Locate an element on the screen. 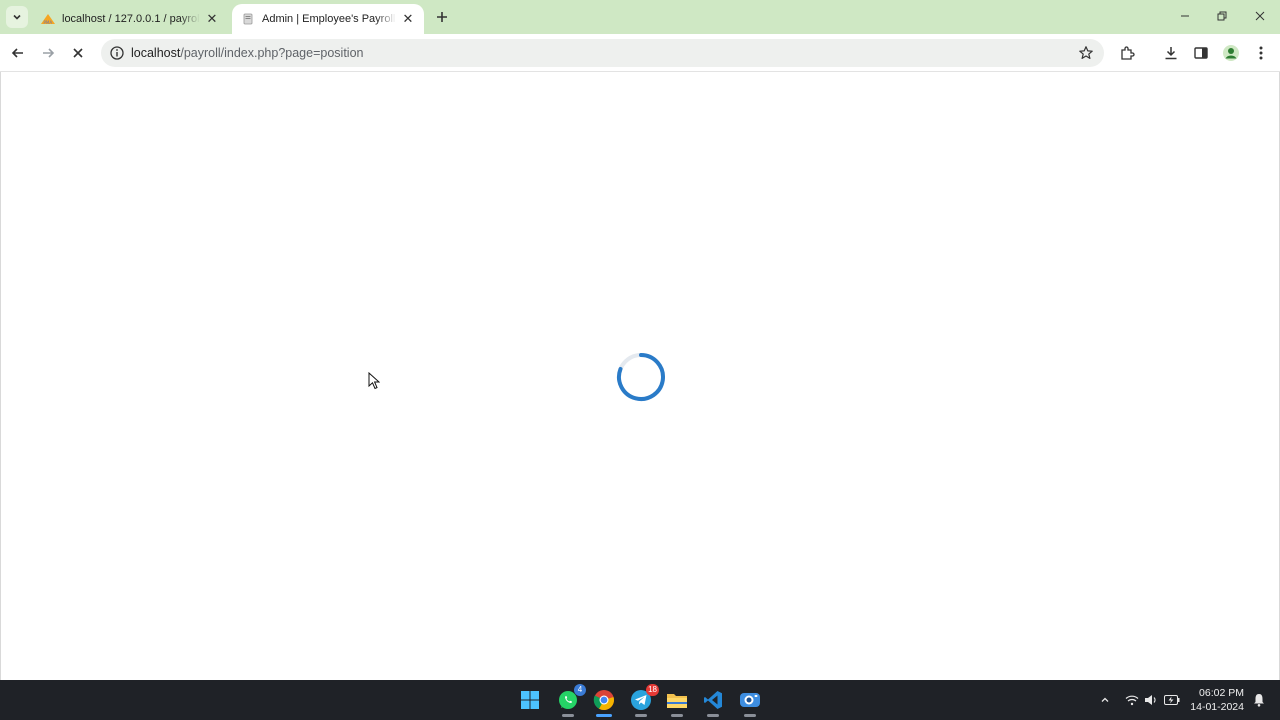 Image resolution: width=1280 pixels, height=720 pixels. kebab-menu-icon is located at coordinates (1261, 53).